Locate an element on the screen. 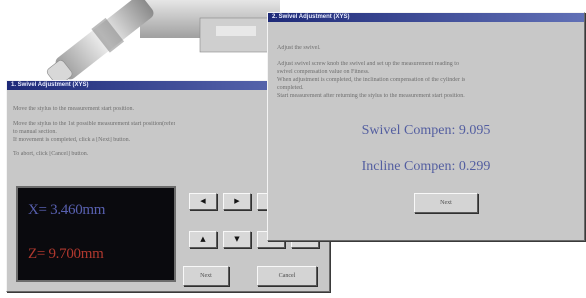  ok-button: Next is located at coordinates (446, 203).